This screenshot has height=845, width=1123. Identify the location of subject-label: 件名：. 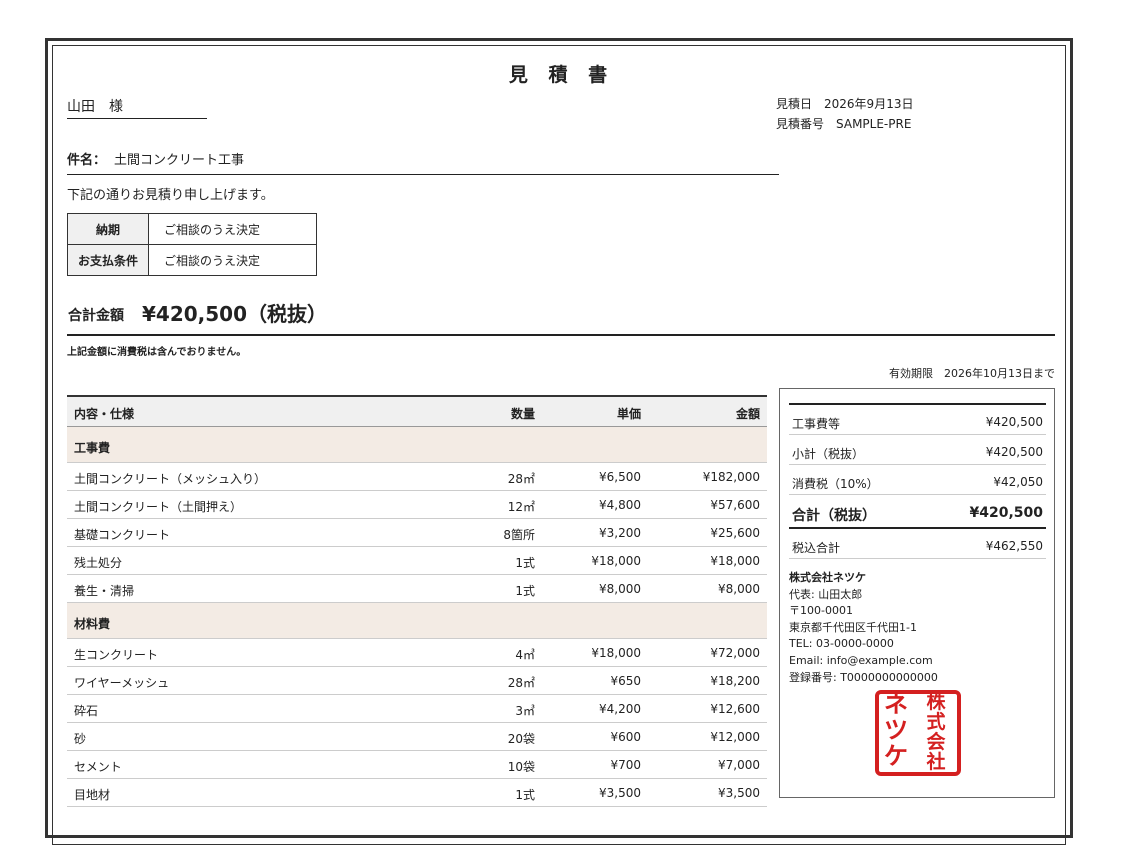
(87, 160).